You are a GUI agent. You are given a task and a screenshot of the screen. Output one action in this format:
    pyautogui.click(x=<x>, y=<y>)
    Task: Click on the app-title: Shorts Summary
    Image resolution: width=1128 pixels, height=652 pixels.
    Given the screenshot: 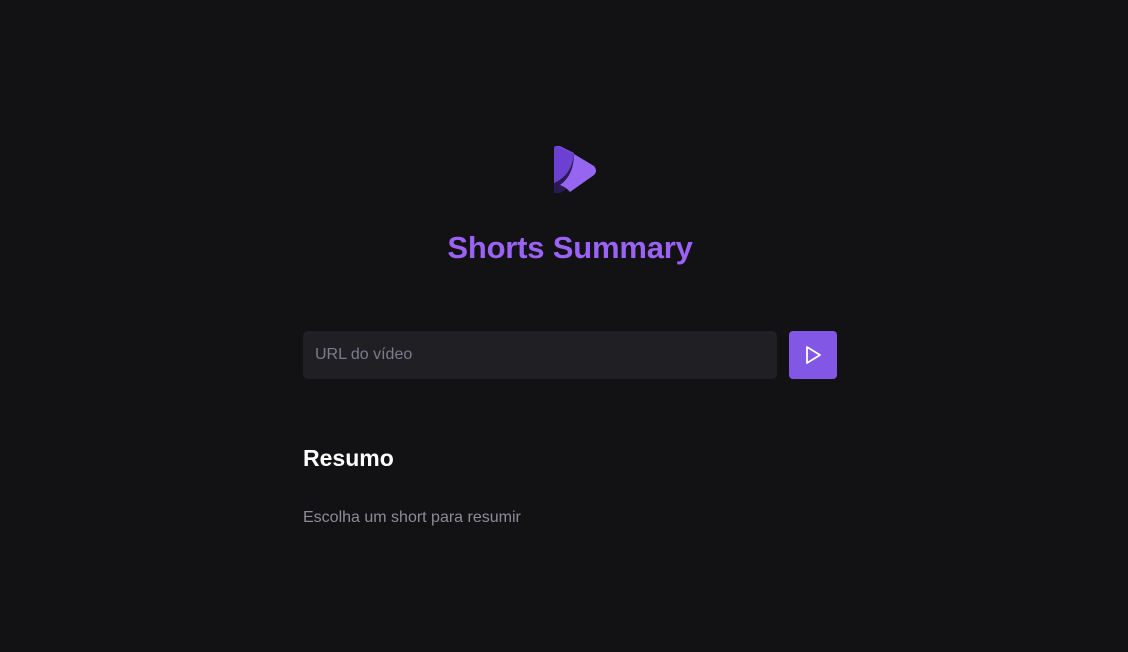 What is the action you would take?
    pyautogui.click(x=570, y=247)
    